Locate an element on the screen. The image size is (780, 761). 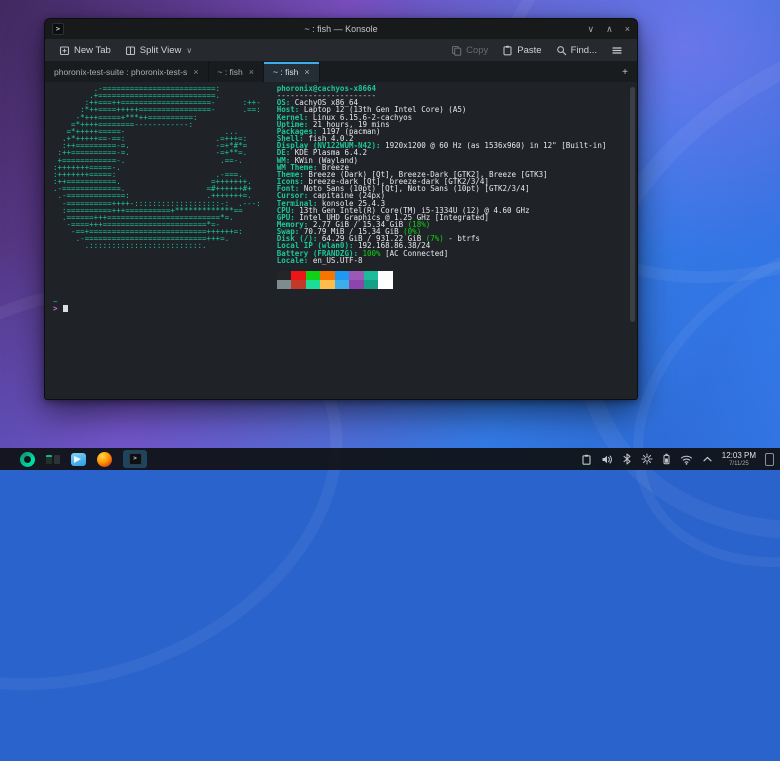
volume-tray-icon is located at coordinates (607, 459).